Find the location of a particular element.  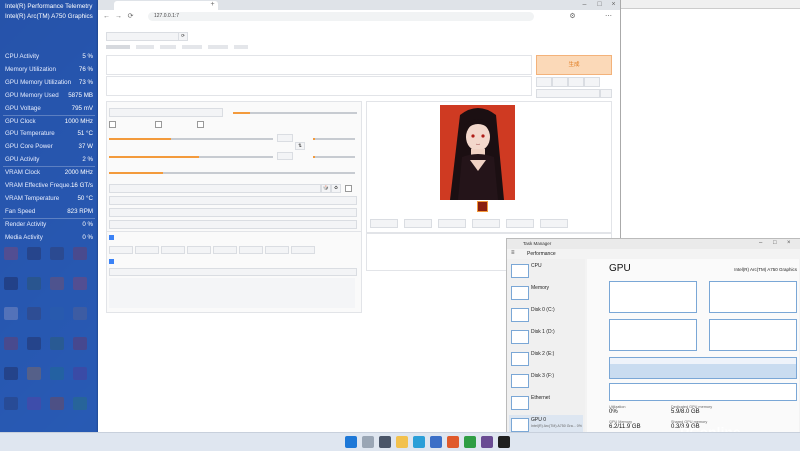

swap-dimensions-button: ⇅ is located at coordinates (300, 146).